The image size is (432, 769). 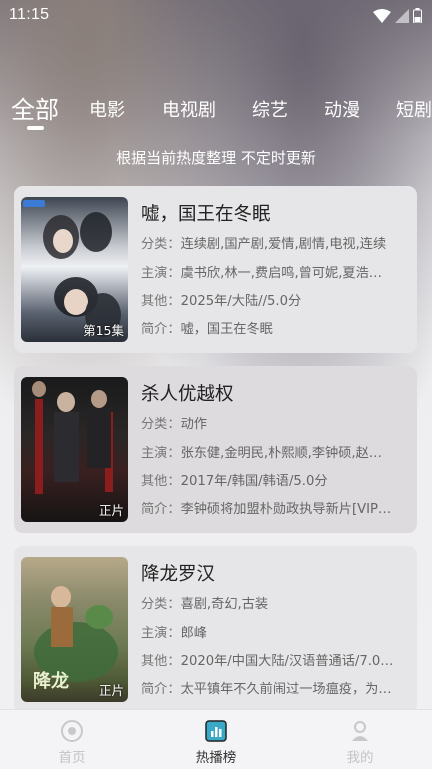 I want to click on poster-image: 正片, so click(x=74, y=449).